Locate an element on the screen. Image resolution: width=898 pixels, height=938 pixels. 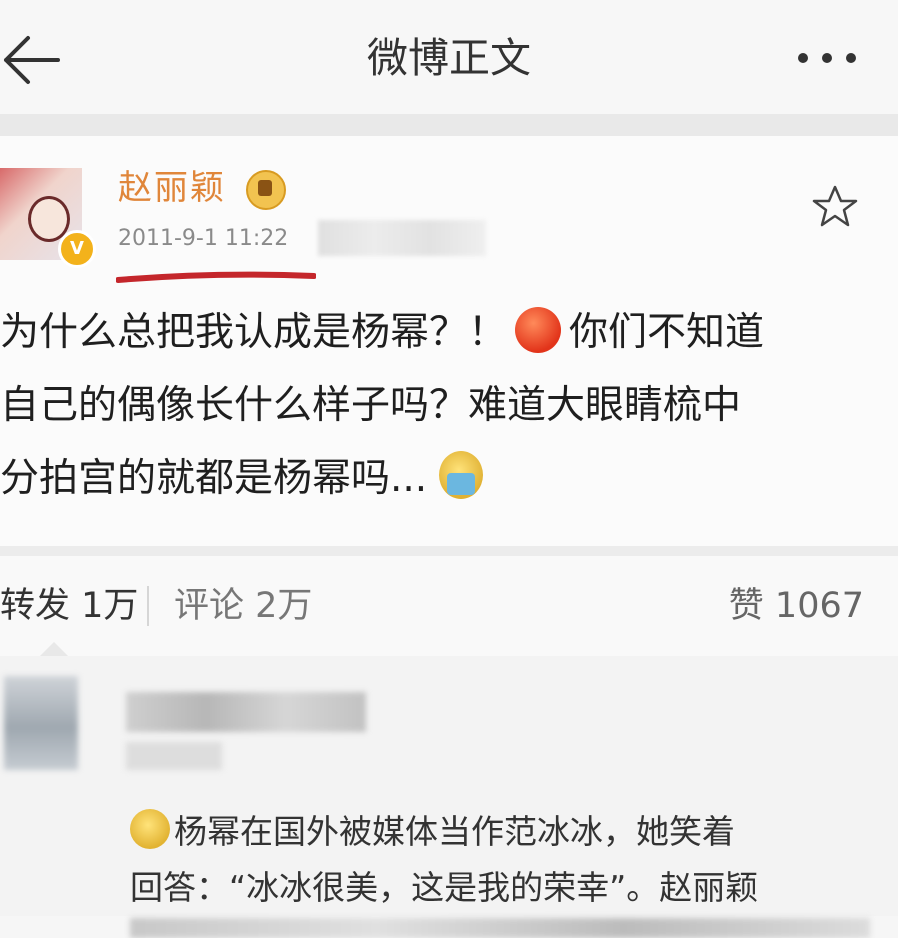
like-label: 赞 is located at coordinates (746, 606).